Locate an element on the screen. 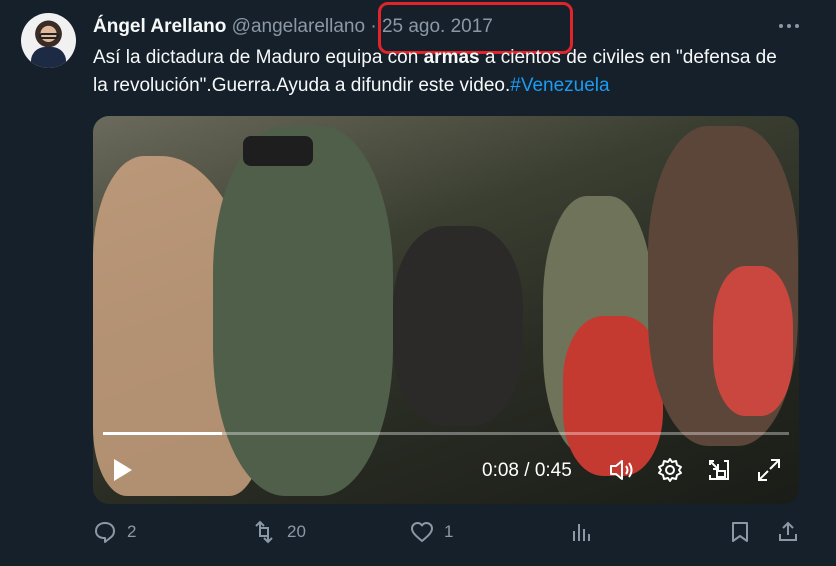 The image size is (836, 566). pip-icon is located at coordinates (719, 470).